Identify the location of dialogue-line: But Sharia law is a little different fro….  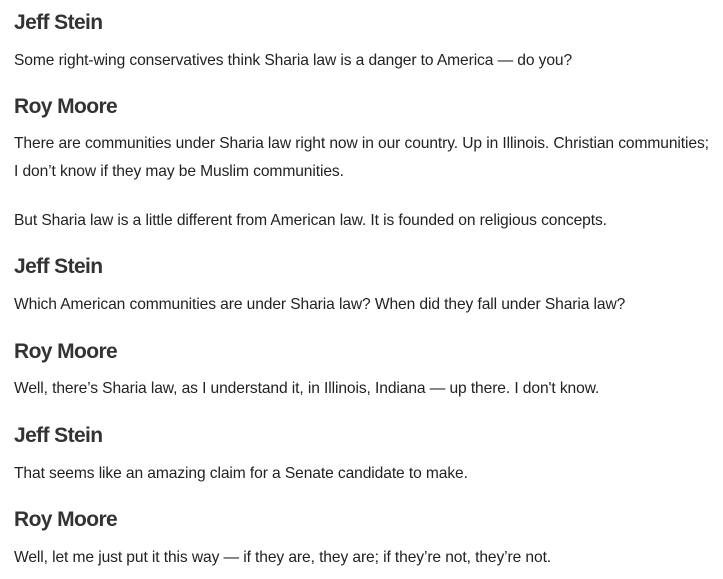
(310, 220).